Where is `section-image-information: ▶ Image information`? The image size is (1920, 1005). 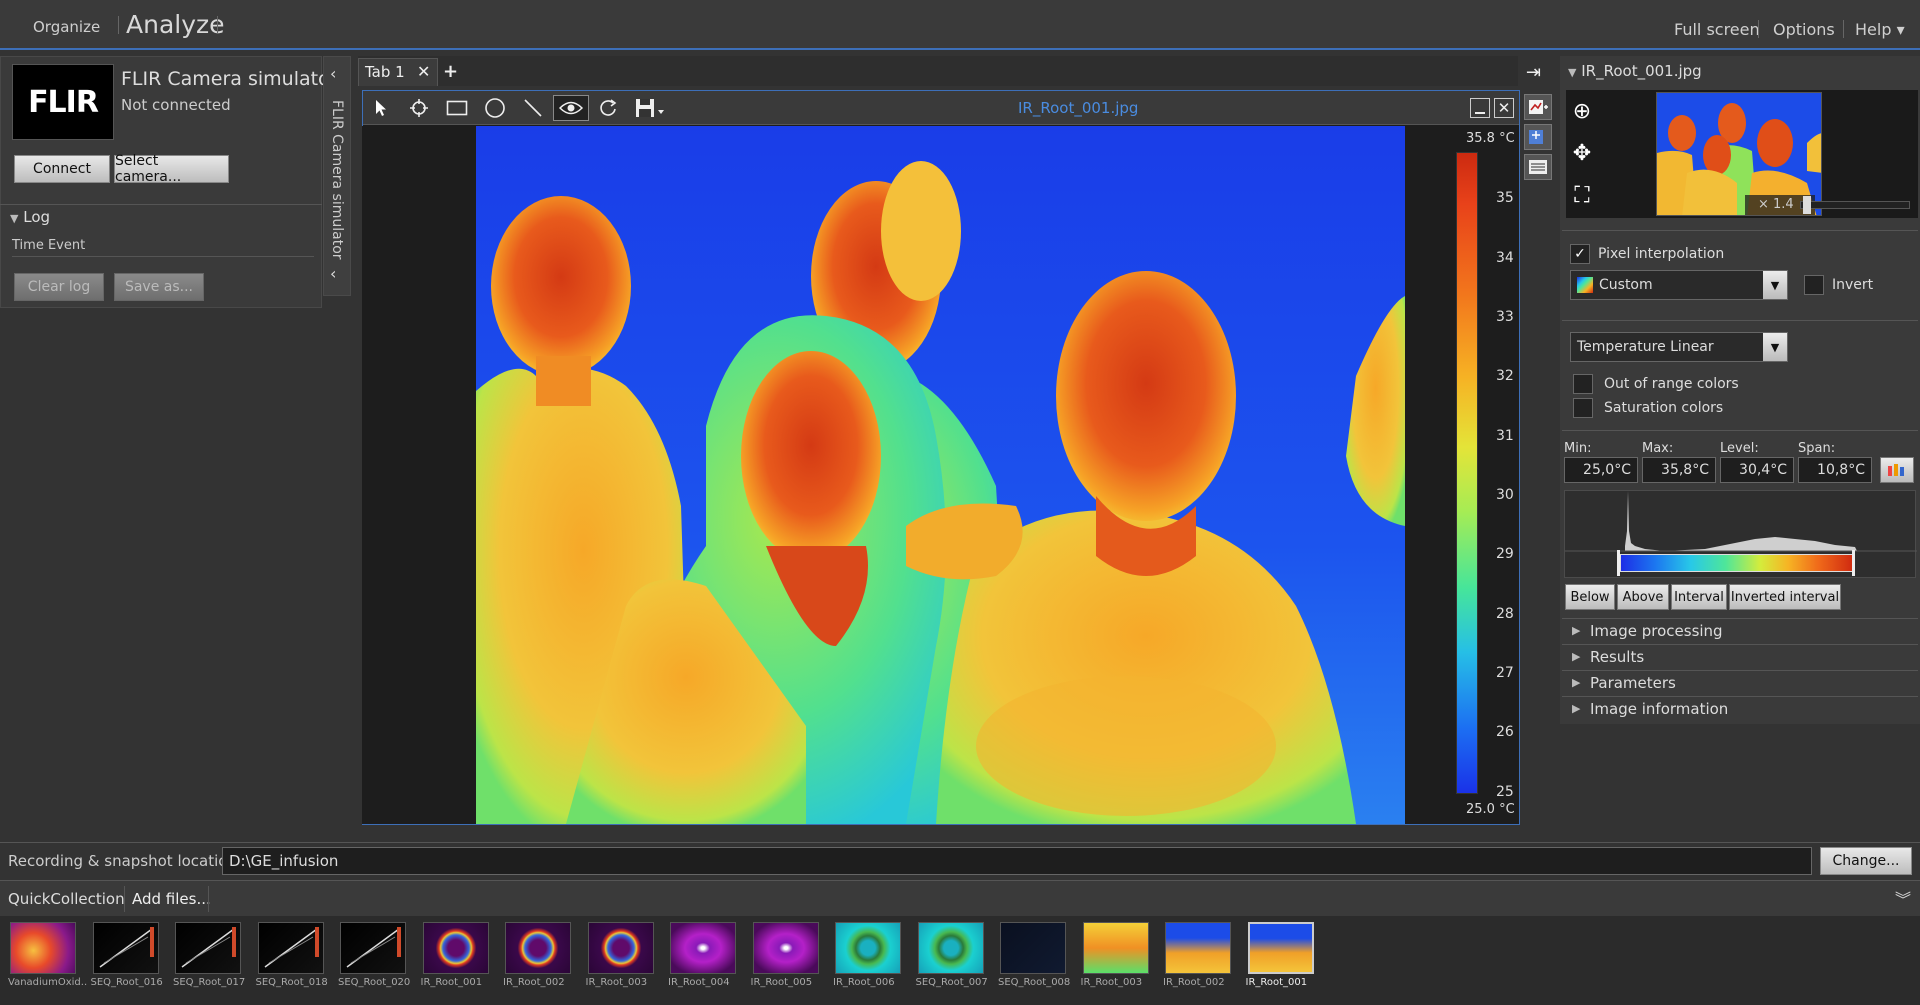 section-image-information: ▶ Image information is located at coordinates (1740, 708).